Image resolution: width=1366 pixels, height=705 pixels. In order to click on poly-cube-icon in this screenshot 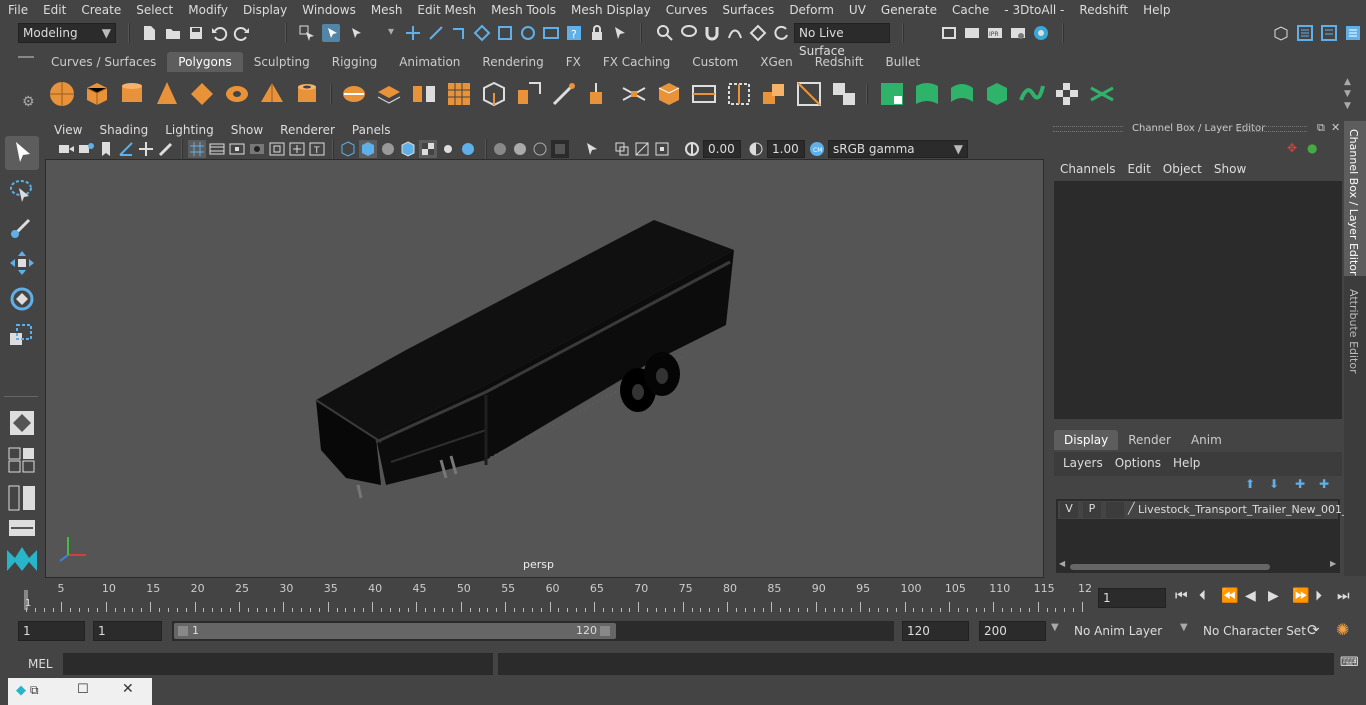, I will do `click(97, 94)`.